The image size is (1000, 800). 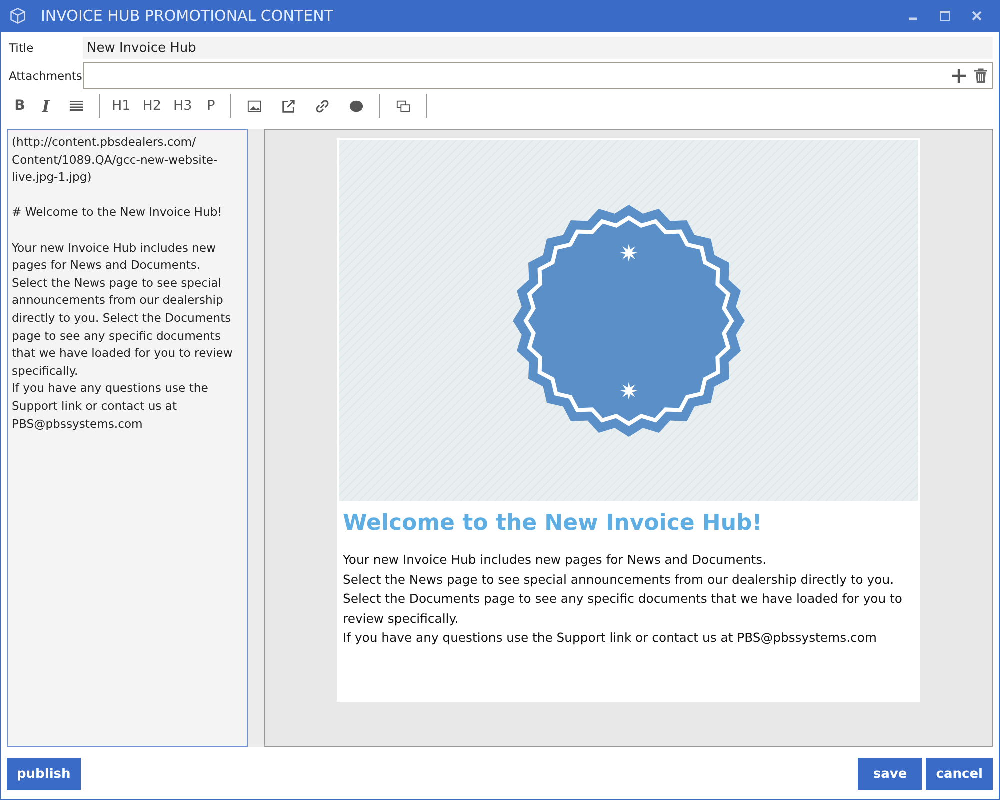 I want to click on preview-text: Select the Documents page to see any specific documents that we have loaded for you to review specifically., so click(x=623, y=609).